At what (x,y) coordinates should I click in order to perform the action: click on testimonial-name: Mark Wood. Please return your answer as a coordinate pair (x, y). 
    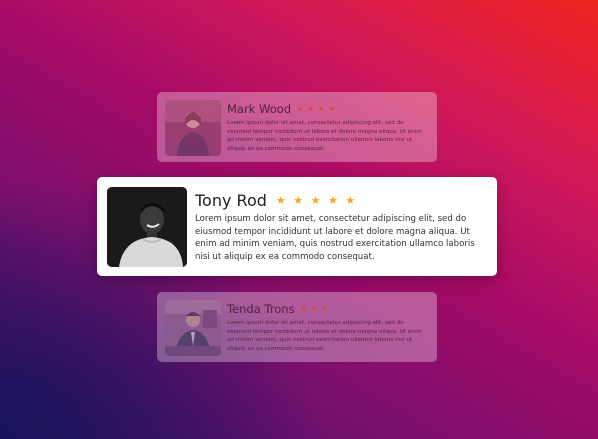
    Looking at the image, I should click on (259, 108).